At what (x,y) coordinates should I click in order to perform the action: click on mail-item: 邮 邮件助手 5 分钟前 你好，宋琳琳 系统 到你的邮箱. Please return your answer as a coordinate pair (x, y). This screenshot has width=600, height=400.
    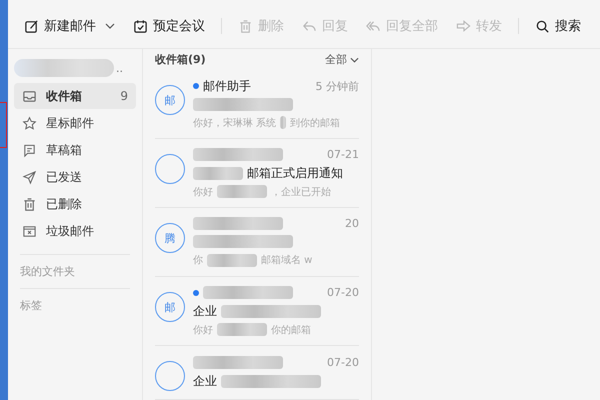
    Looking at the image, I should click on (257, 104).